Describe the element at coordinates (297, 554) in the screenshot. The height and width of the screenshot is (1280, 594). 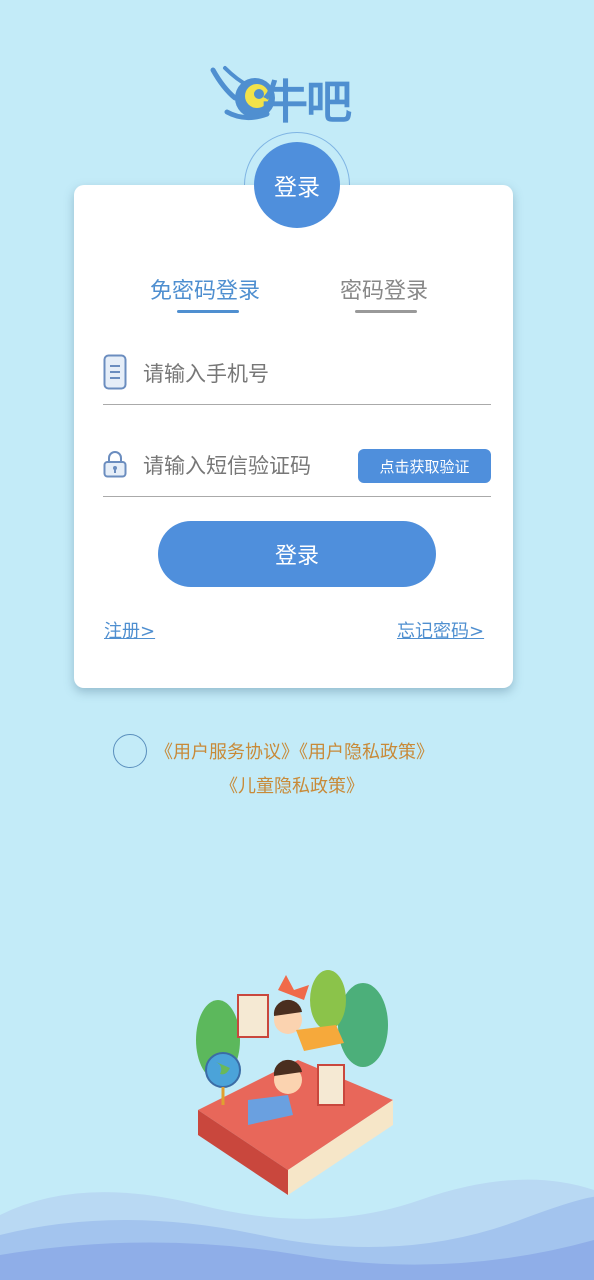
I see `login-button: 登录` at that location.